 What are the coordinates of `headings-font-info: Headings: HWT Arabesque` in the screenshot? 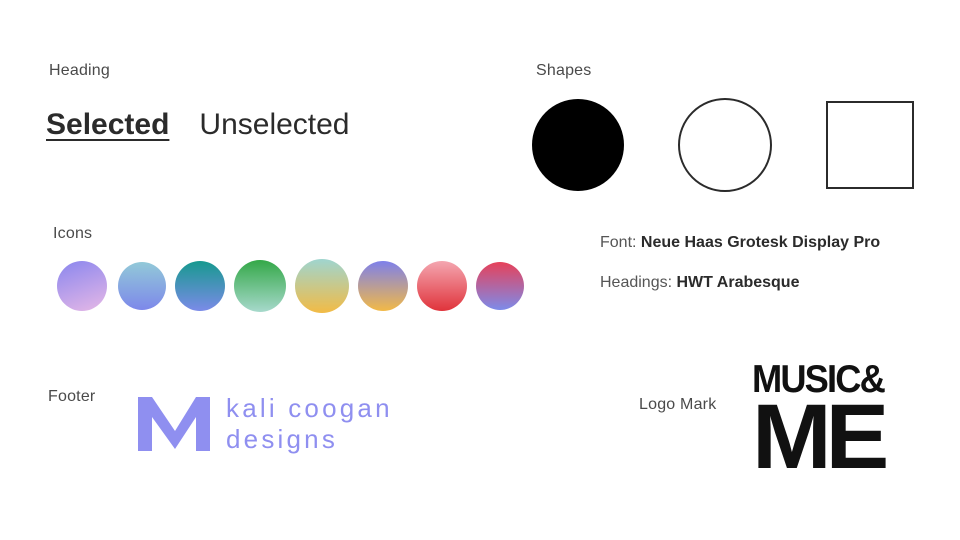 It's located at (699, 283).